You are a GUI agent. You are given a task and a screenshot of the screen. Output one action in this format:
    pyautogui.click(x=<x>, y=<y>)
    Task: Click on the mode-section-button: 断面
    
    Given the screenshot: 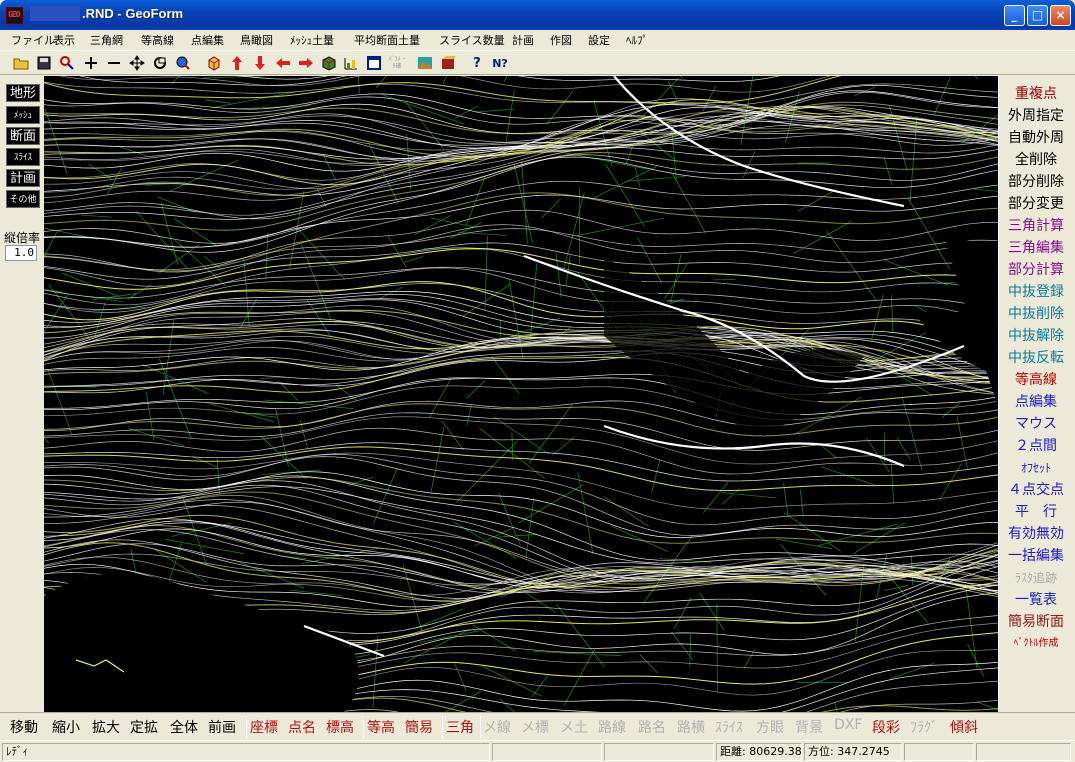 What is the action you would take?
    pyautogui.click(x=23, y=136)
    